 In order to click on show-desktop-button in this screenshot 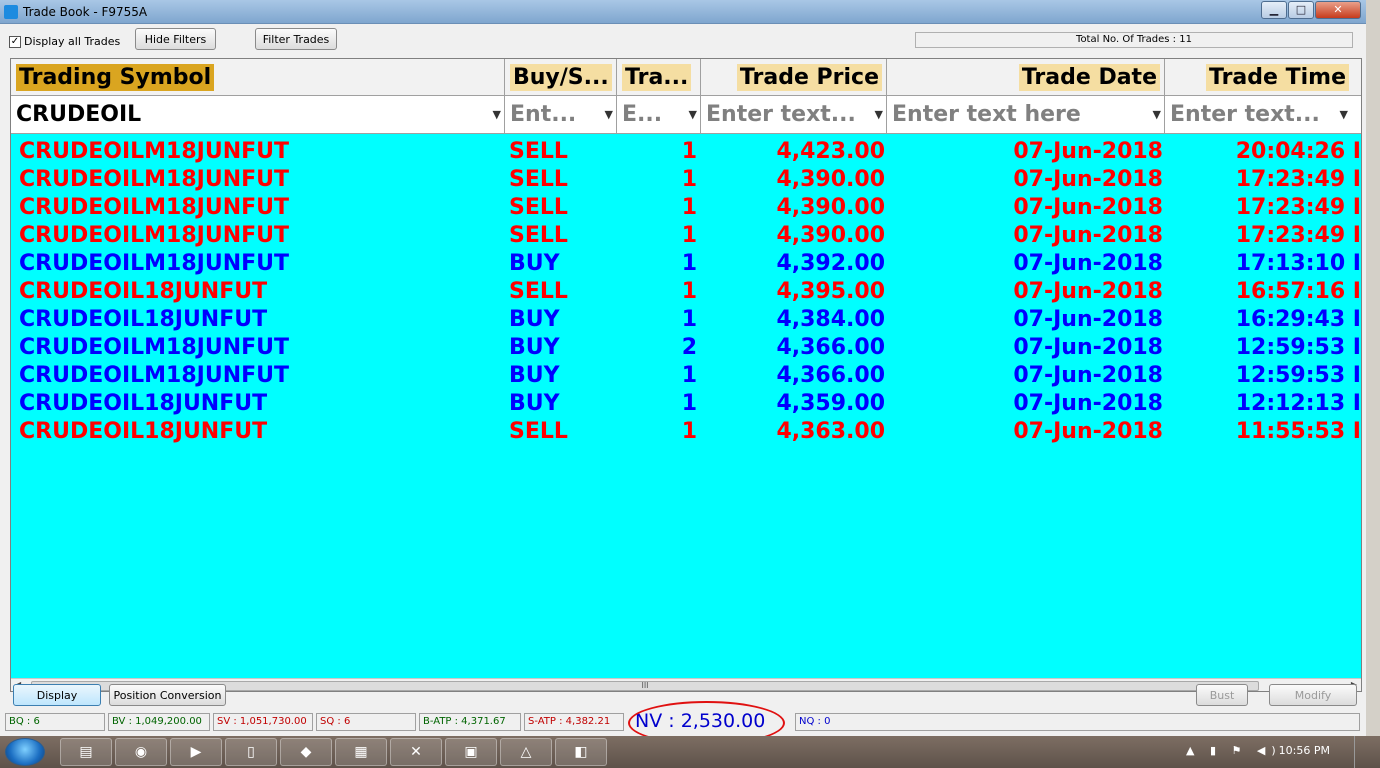, I will do `click(1360, 752)`.